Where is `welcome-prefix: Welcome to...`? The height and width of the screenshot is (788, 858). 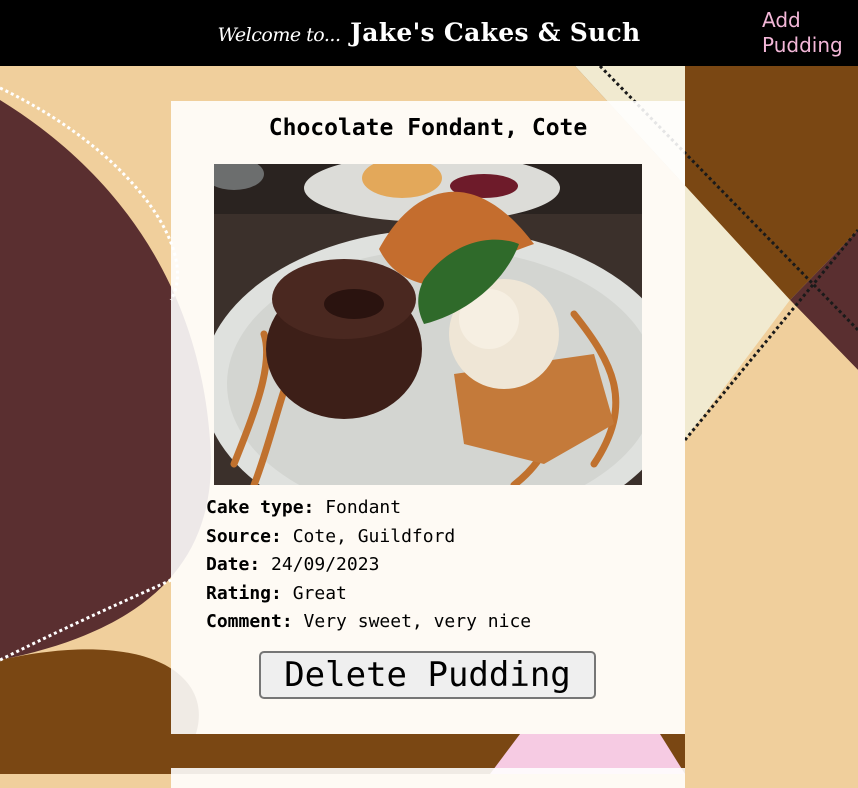 welcome-prefix: Welcome to... is located at coordinates (279, 35).